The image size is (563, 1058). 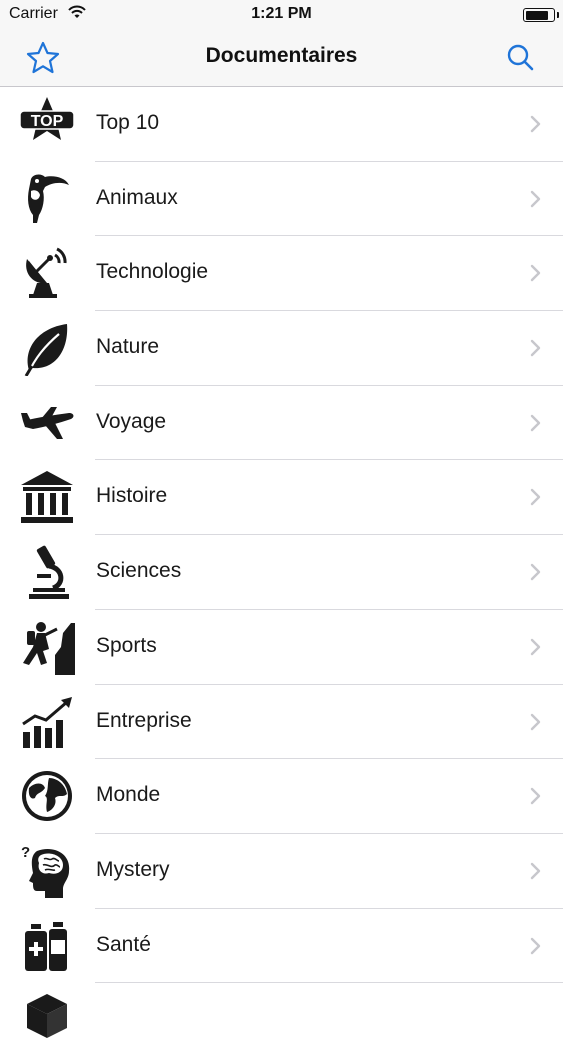 I want to click on top-10-icon: TOP, so click(x=47, y=118).